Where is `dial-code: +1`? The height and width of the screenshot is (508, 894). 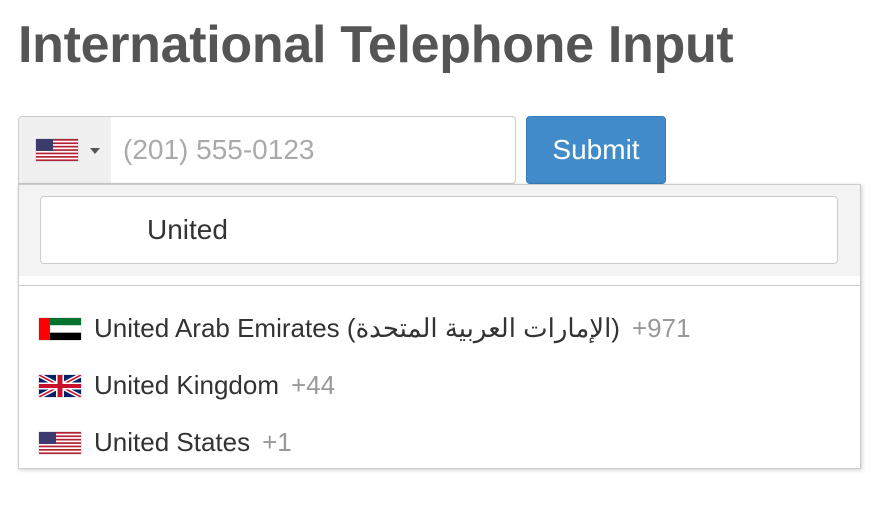
dial-code: +1 is located at coordinates (277, 442).